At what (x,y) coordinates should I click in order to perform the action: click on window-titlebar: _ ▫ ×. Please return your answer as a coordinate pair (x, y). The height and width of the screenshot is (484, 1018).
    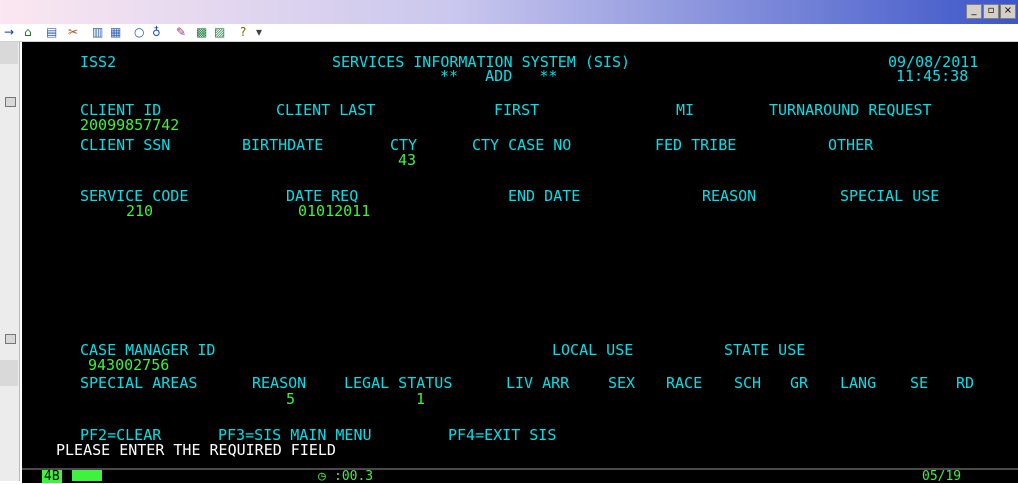
    Looking at the image, I should click on (509, 12).